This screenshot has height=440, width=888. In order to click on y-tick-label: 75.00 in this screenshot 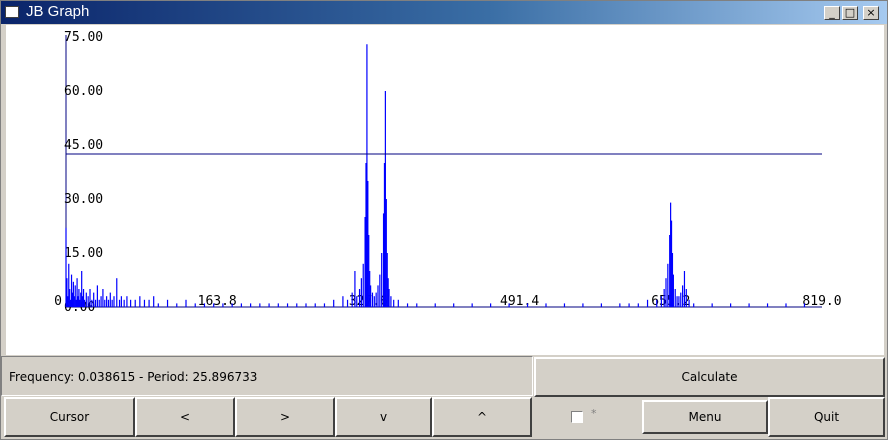, I will do `click(83, 37)`.